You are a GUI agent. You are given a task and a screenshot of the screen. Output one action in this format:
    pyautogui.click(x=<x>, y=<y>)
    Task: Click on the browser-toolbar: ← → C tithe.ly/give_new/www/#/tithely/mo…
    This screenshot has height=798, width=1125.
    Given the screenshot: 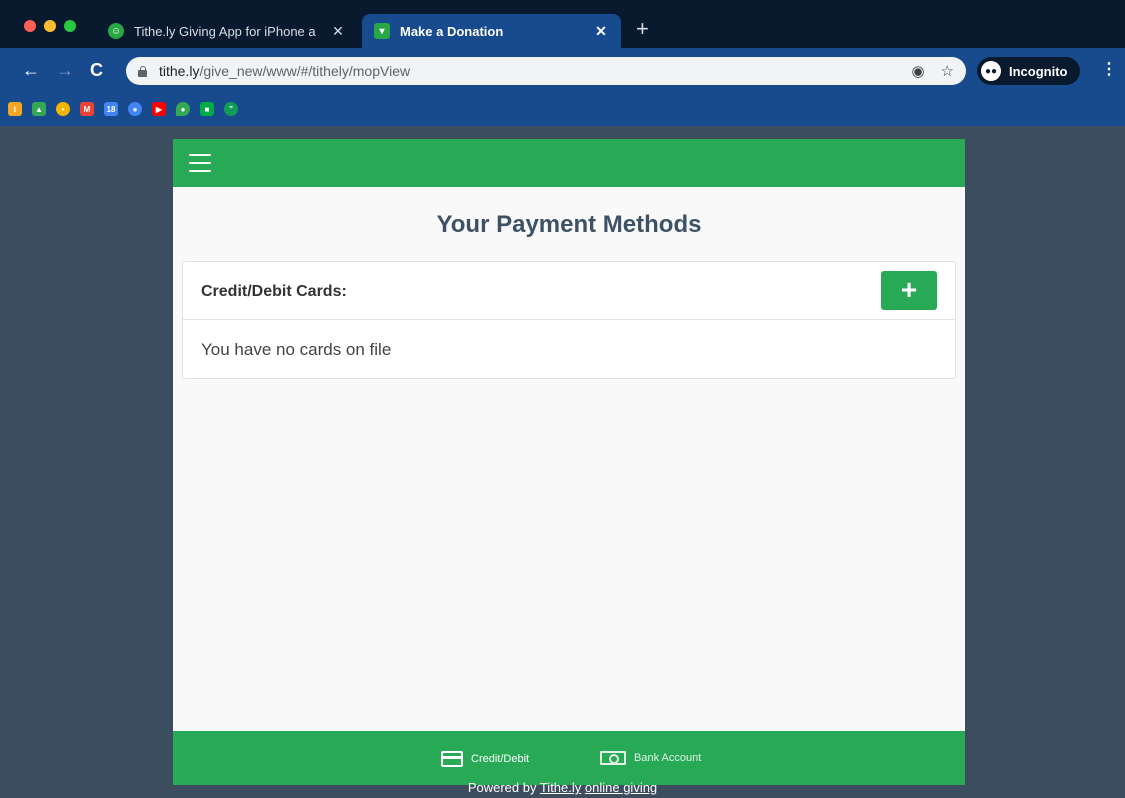 What is the action you would take?
    pyautogui.click(x=562, y=71)
    